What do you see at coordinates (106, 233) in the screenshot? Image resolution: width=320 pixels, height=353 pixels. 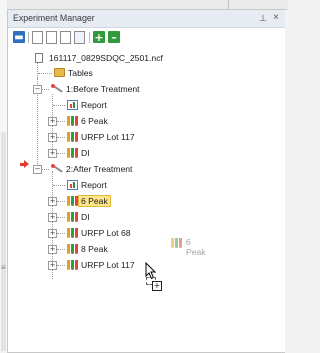 I see `item-label: URFP Lot 68` at bounding box center [106, 233].